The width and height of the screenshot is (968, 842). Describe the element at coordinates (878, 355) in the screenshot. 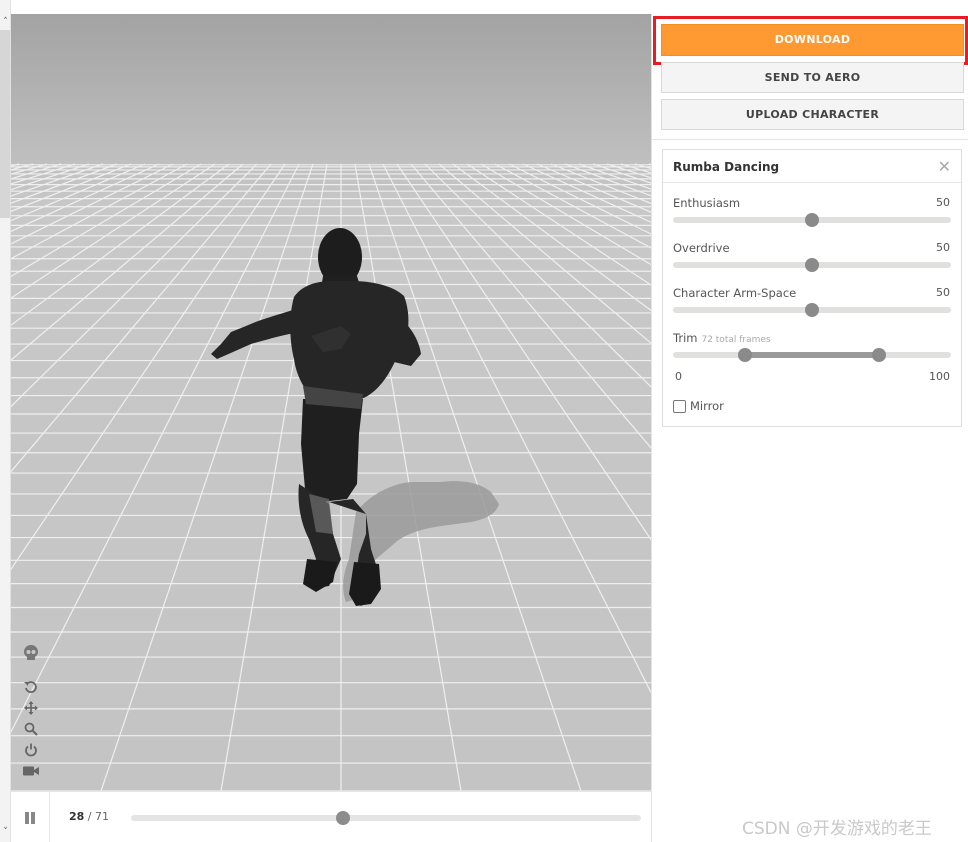

I see `trim-end-knob` at that location.